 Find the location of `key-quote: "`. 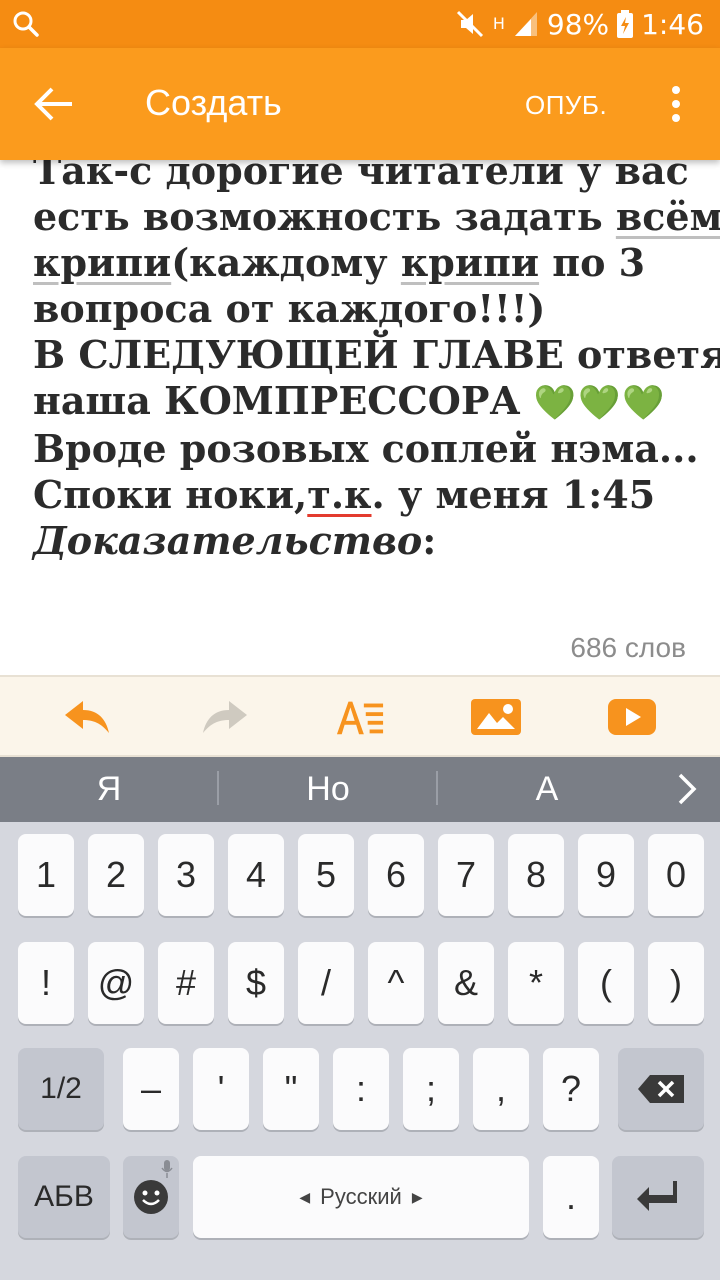

key-quote: " is located at coordinates (291, 1089).